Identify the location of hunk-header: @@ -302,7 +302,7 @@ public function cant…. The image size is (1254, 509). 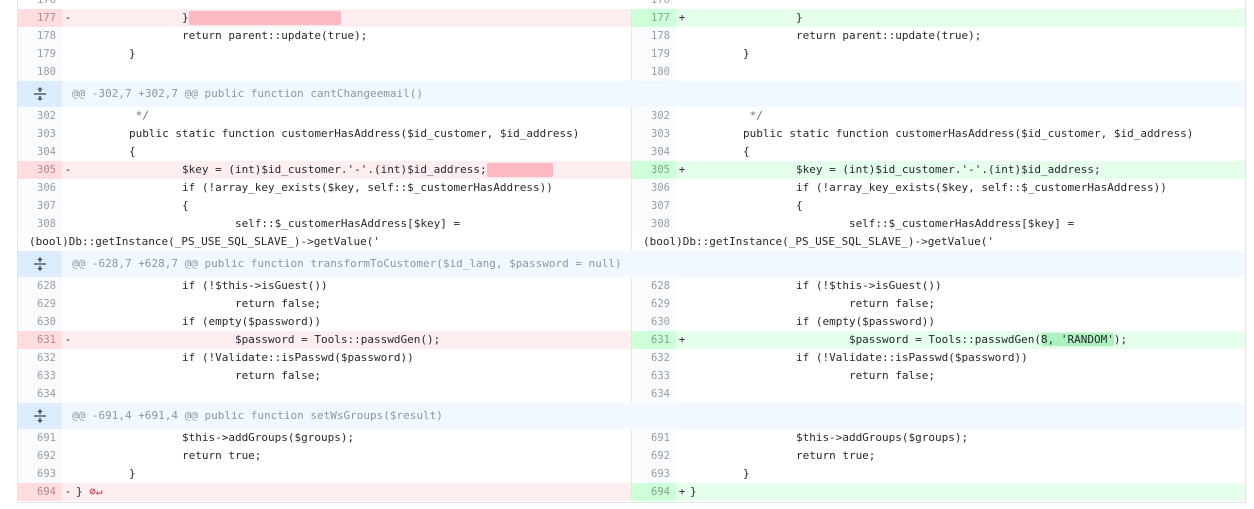
(631, 94).